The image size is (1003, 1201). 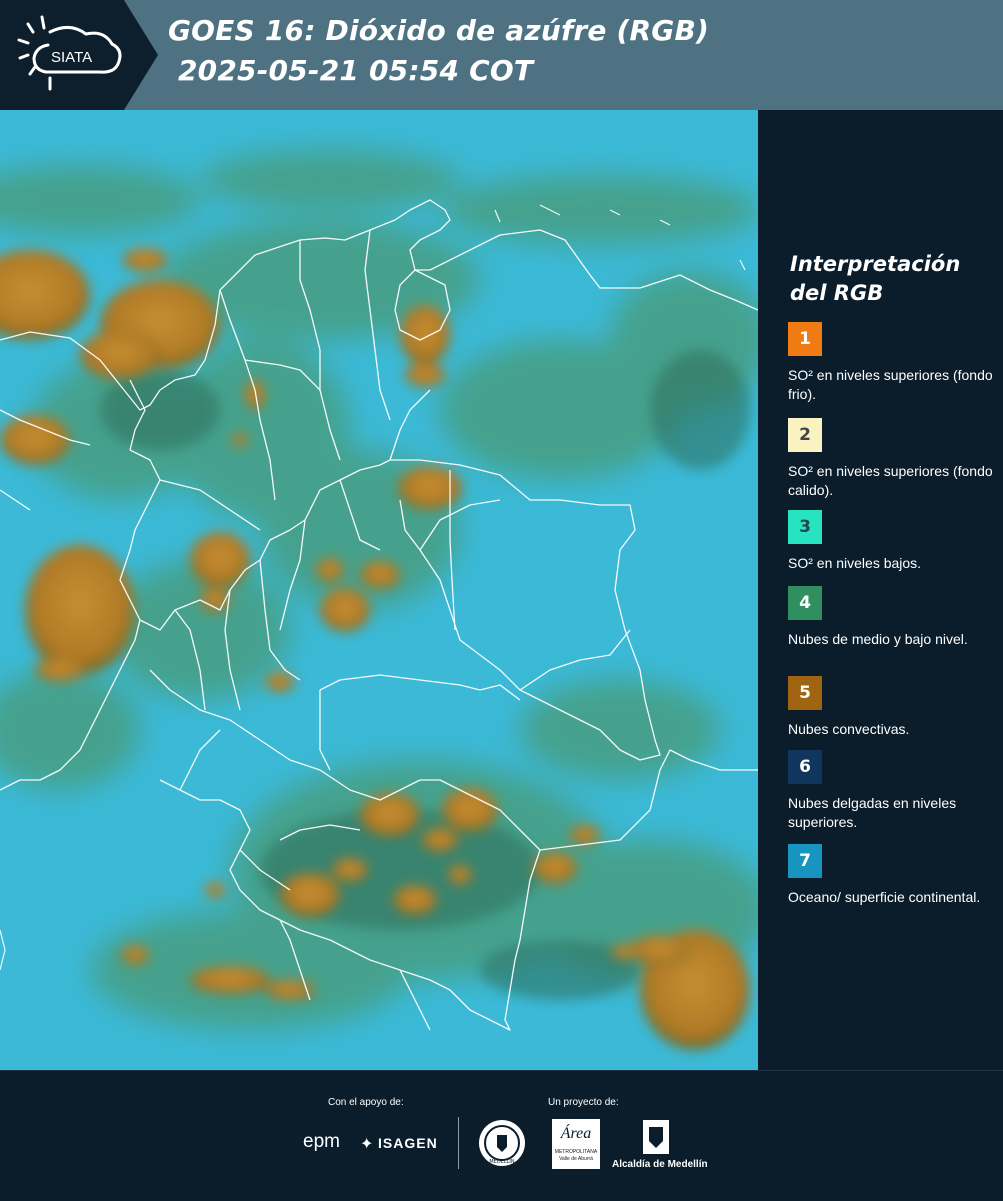 What do you see at coordinates (502, 1161) in the screenshot?
I see `svg-text: MEDELLÍN` at bounding box center [502, 1161].